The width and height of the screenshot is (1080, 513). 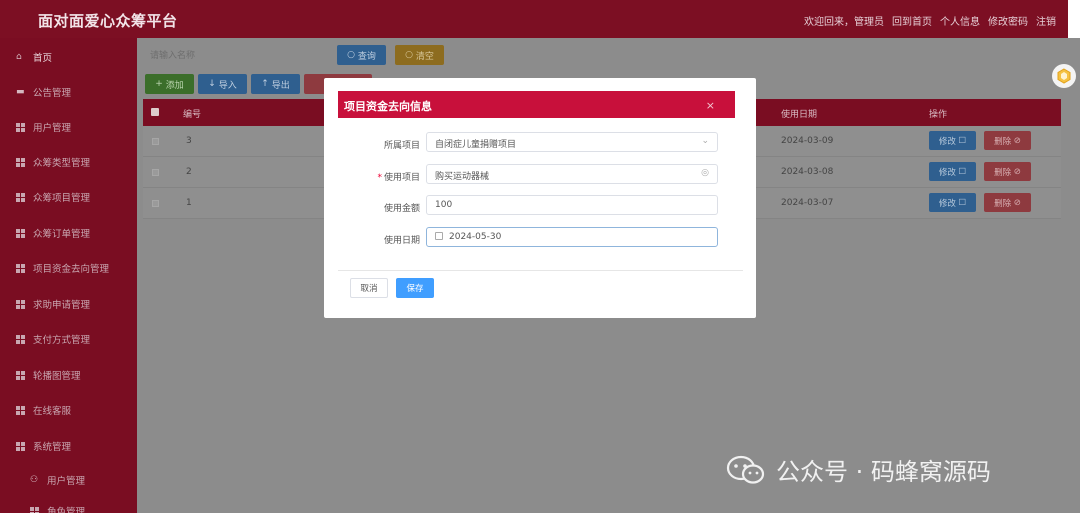 What do you see at coordinates (174, 85) in the screenshot?
I see `add-label: 添加` at bounding box center [174, 85].